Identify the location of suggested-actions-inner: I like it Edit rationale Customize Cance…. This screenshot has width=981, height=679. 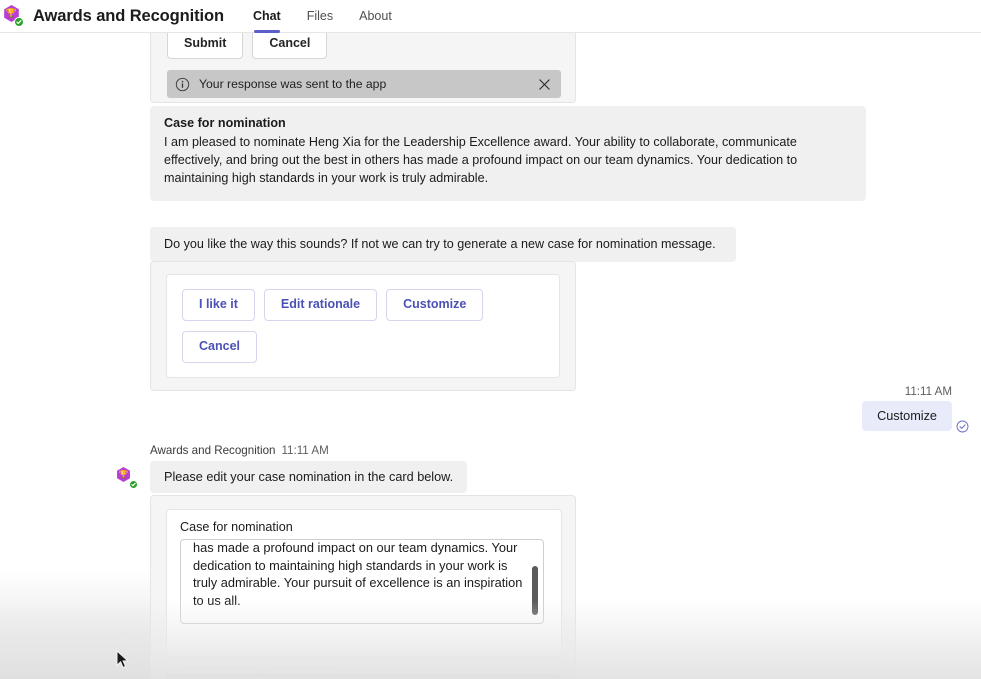
(363, 326).